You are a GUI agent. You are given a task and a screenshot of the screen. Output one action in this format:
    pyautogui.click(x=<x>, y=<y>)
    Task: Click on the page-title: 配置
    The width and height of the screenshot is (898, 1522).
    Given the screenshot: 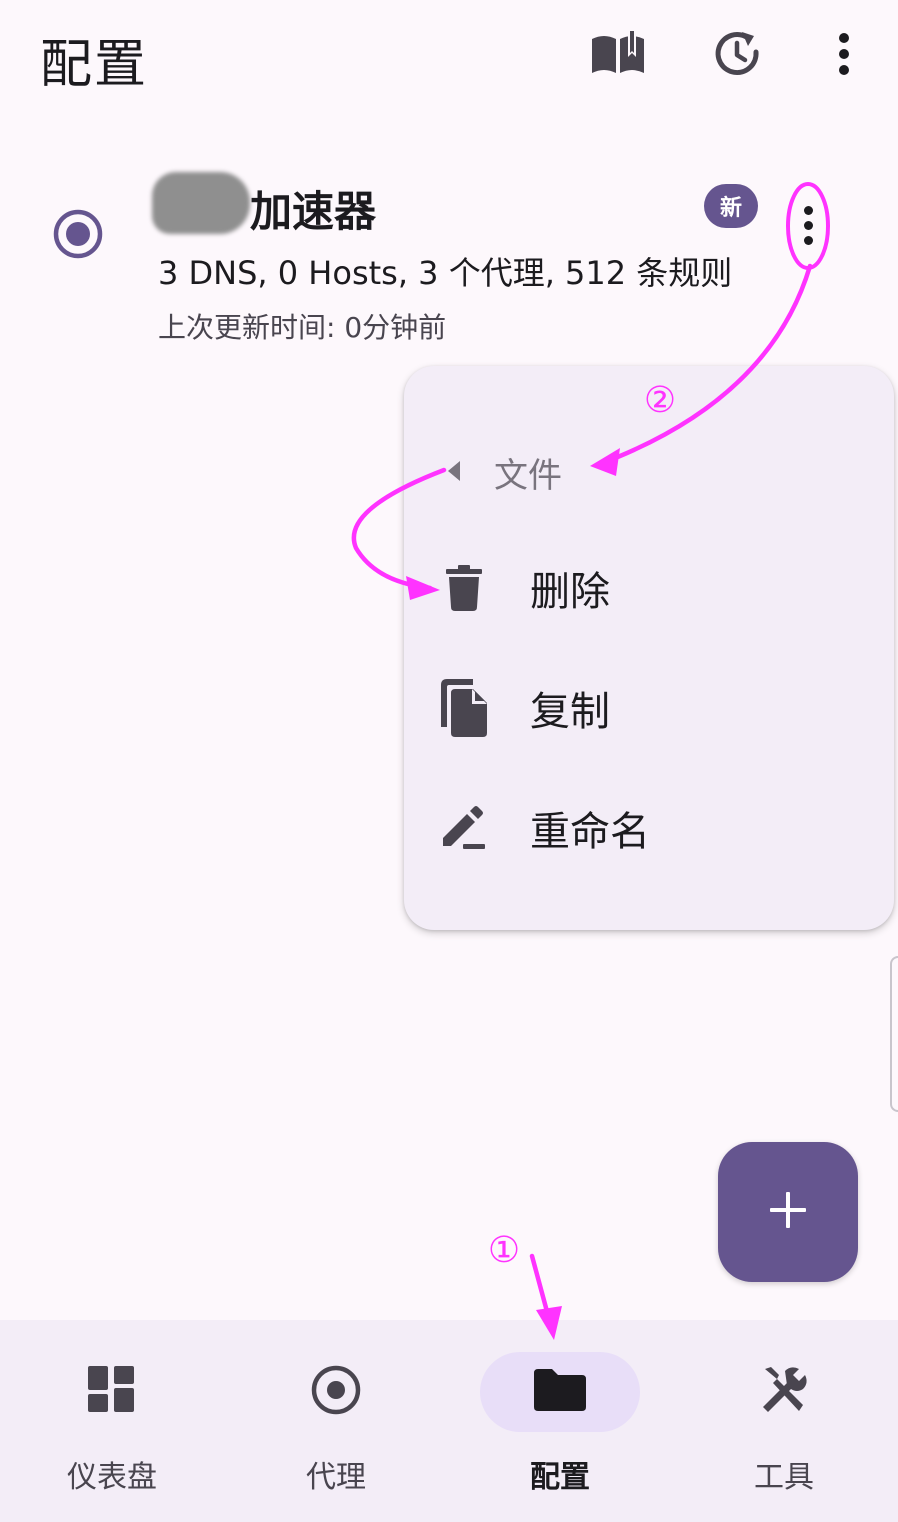 What is the action you would take?
    pyautogui.click(x=94, y=65)
    